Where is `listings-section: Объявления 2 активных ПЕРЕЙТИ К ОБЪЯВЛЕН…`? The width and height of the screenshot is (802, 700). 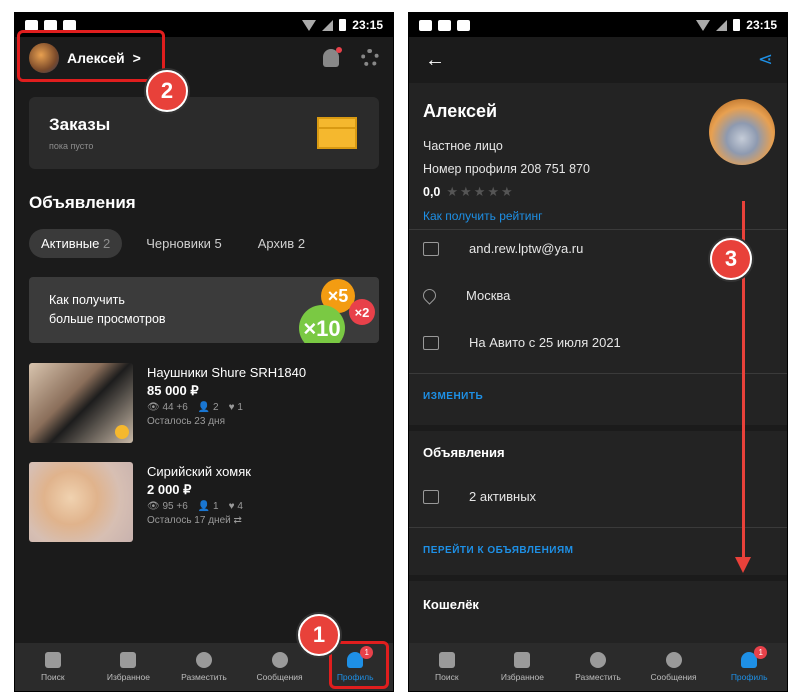
listings-section: Объявления 2 активных ПЕРЕЙТИ К ОБЪЯВЛЕН… is located at coordinates (598, 503).